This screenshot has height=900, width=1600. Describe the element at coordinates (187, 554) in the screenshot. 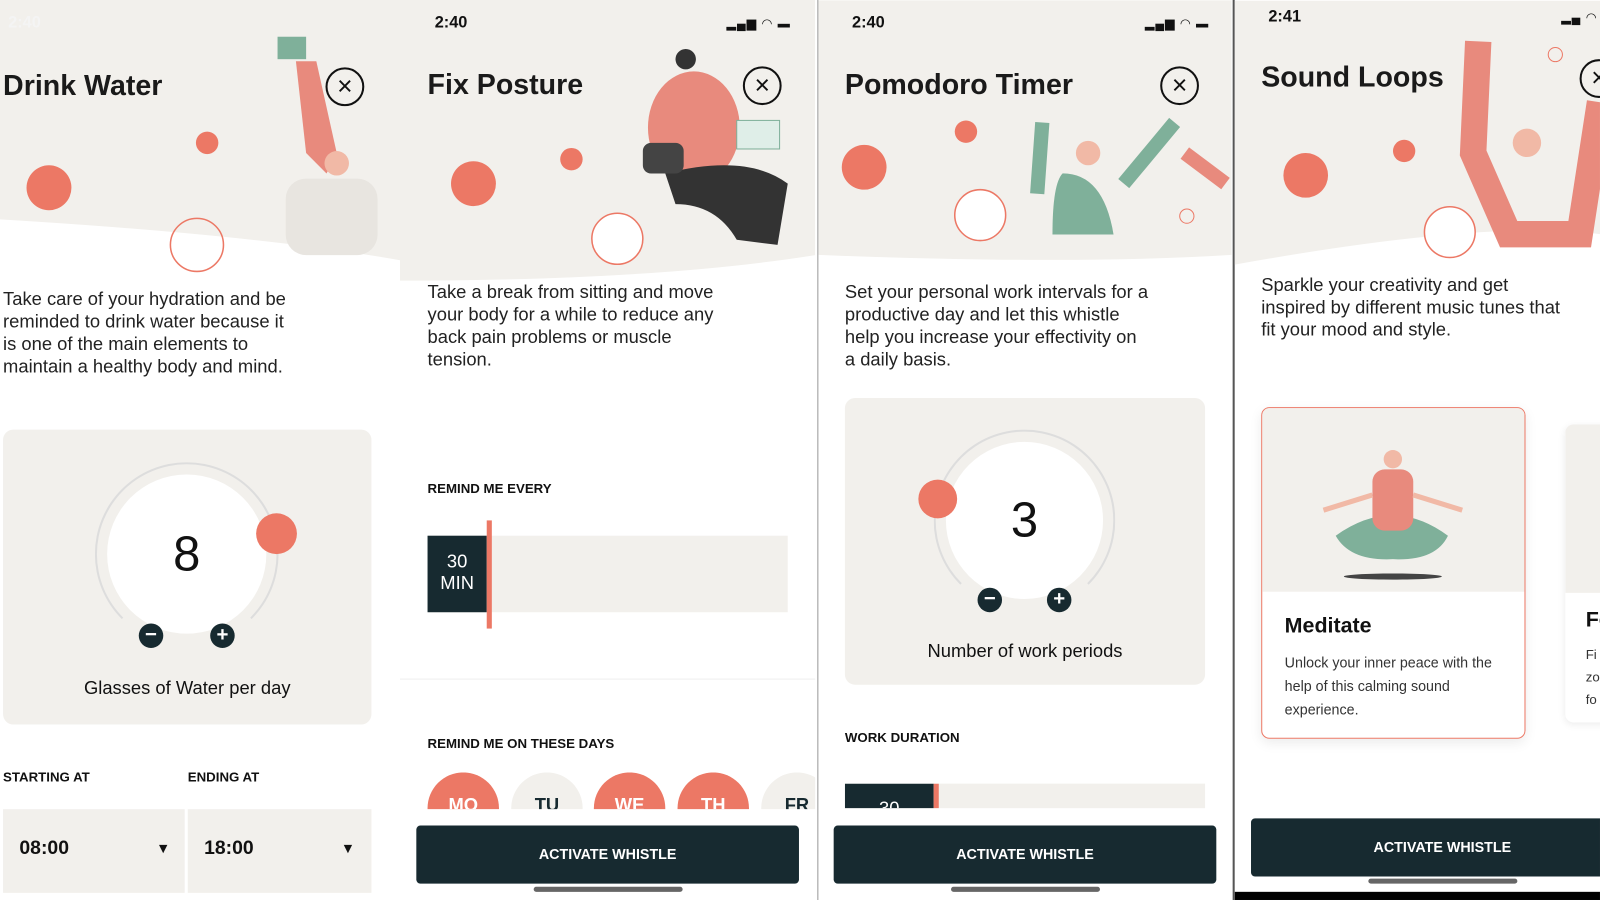

I see `dial-value: 8` at that location.